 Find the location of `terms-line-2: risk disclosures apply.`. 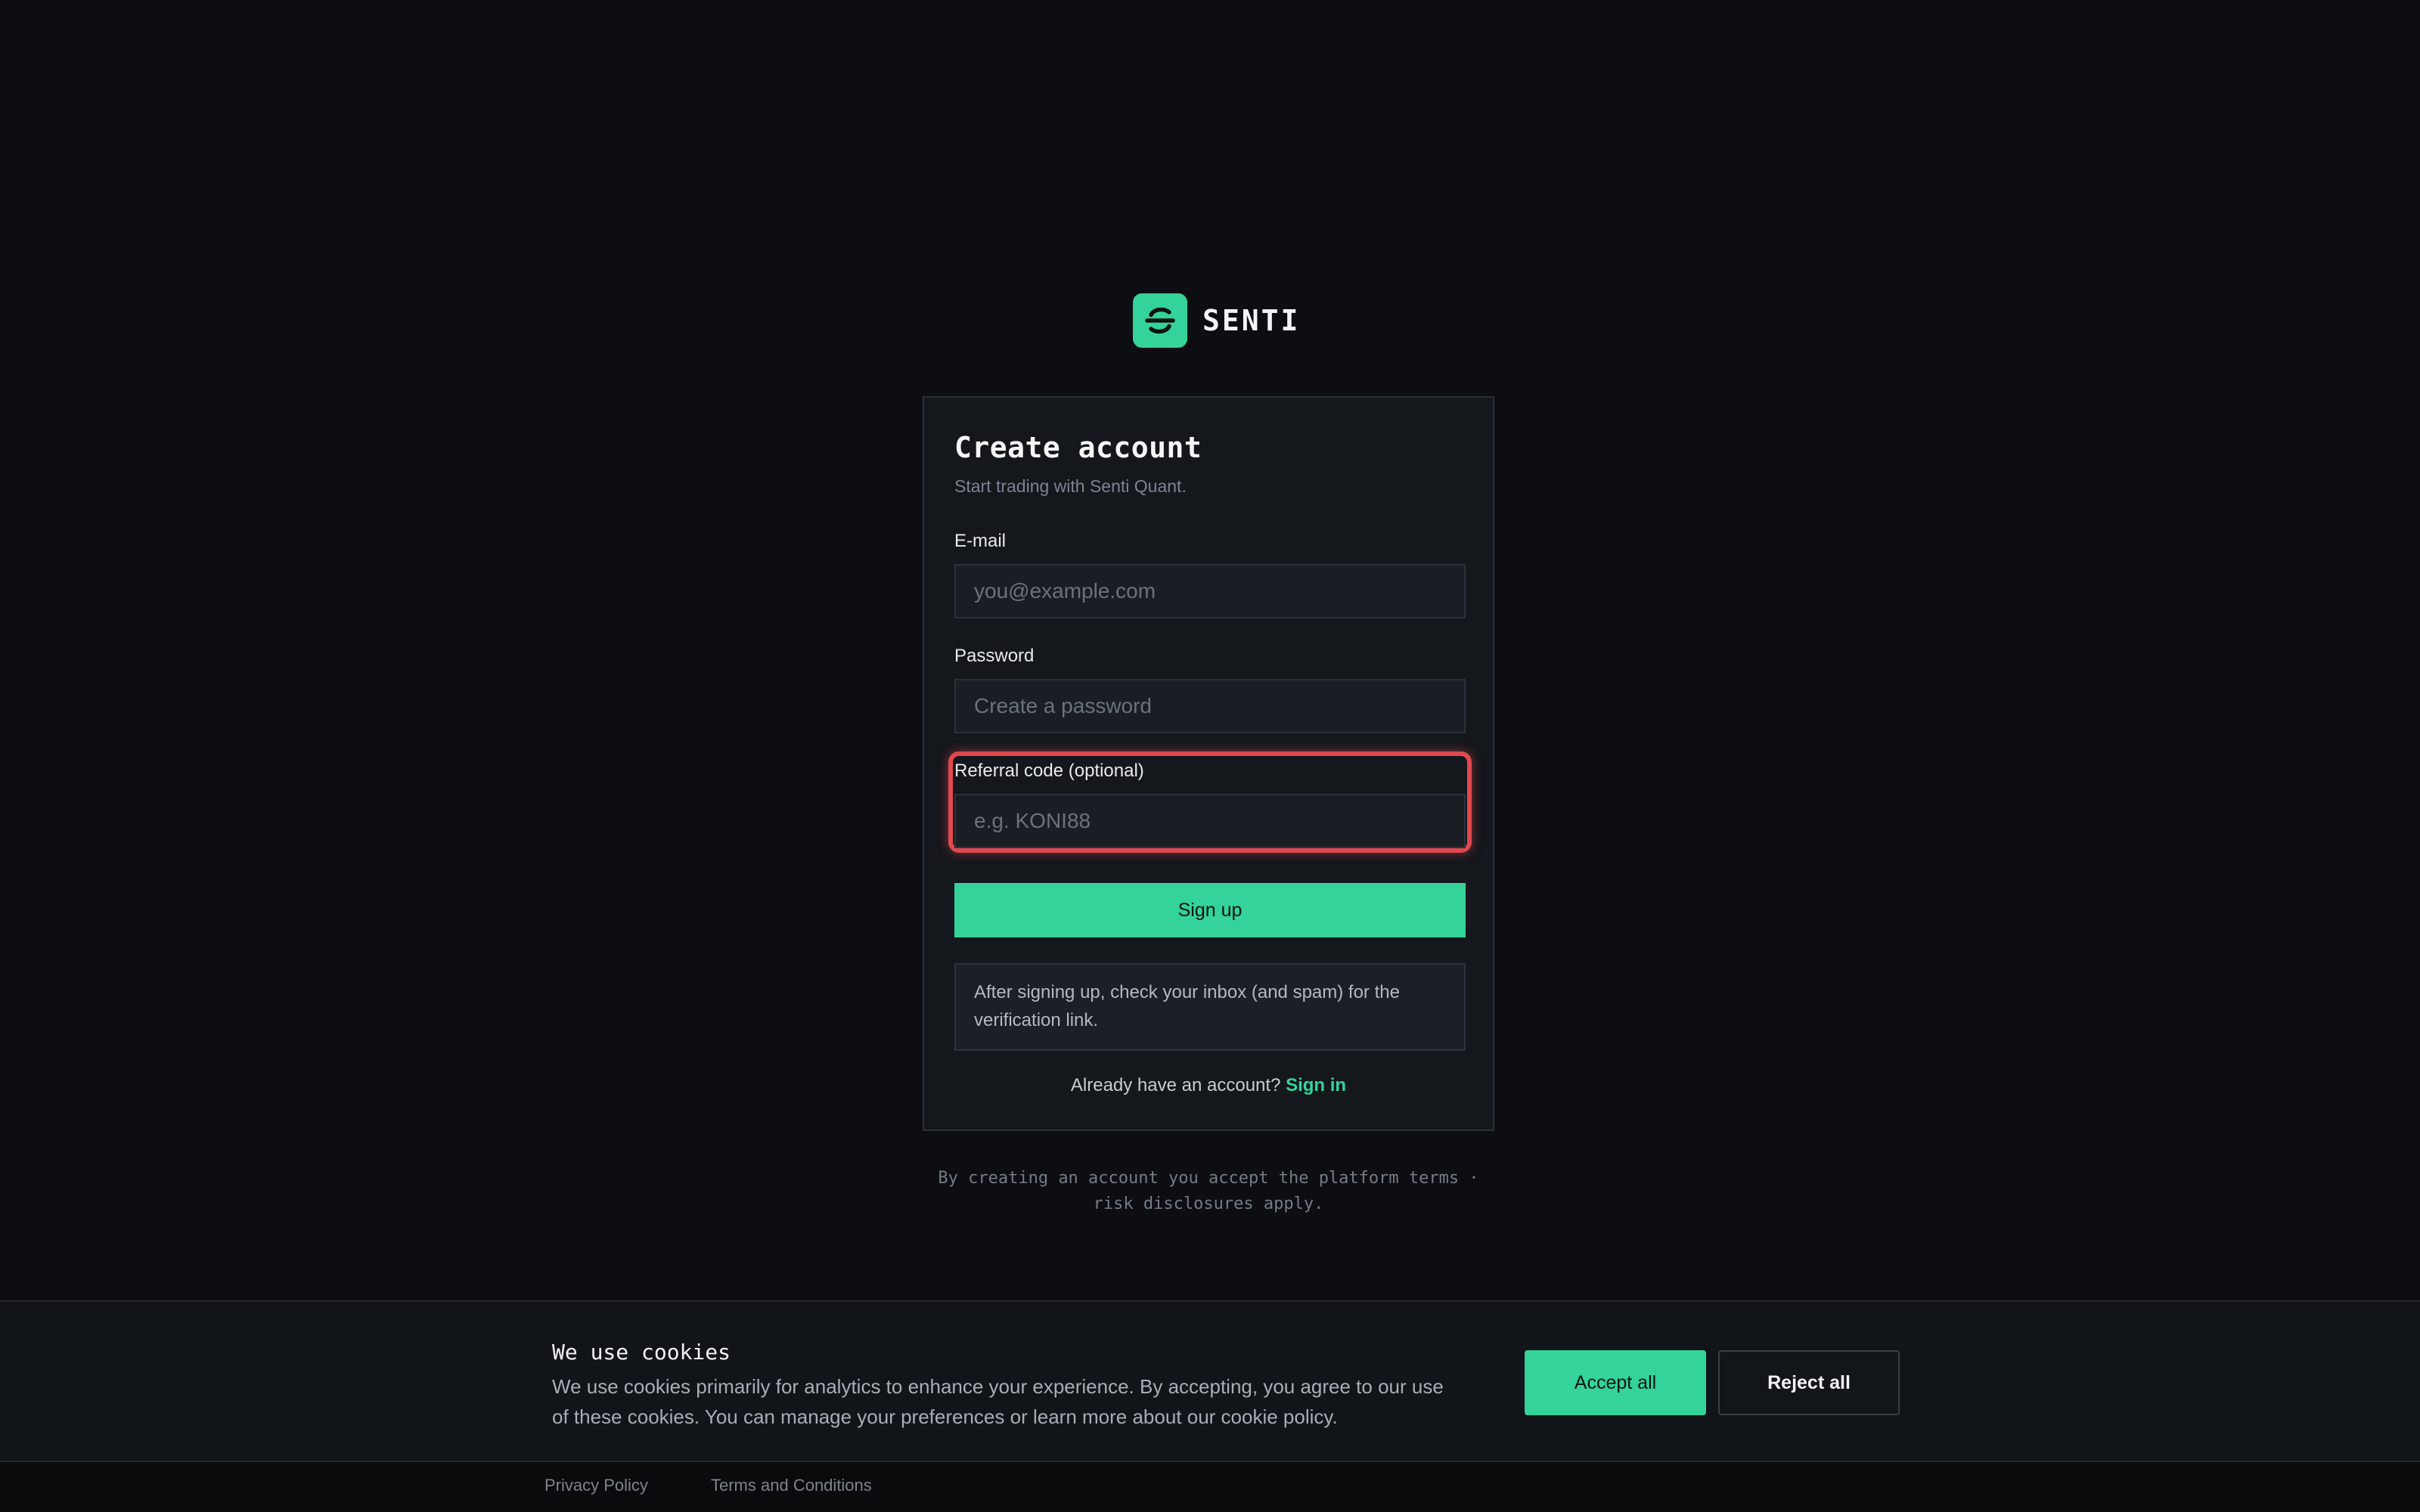

terms-line-2: risk disclosures apply. is located at coordinates (1208, 1203).